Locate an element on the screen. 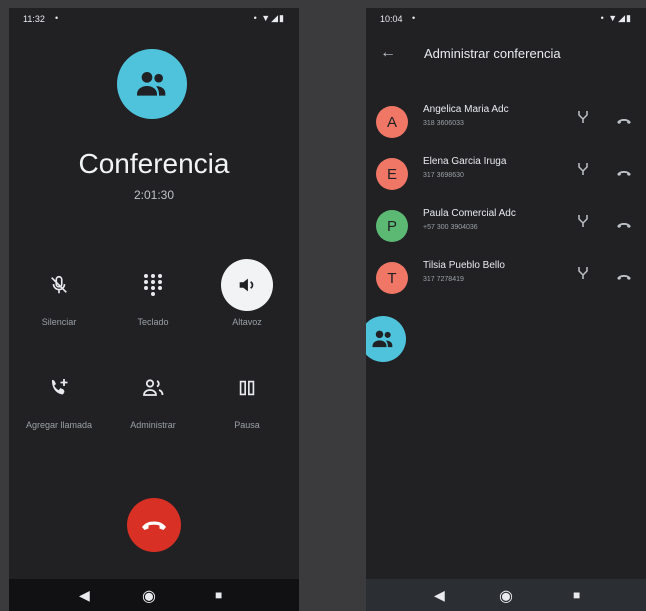  call-title: Conferencia is located at coordinates (154, 163).